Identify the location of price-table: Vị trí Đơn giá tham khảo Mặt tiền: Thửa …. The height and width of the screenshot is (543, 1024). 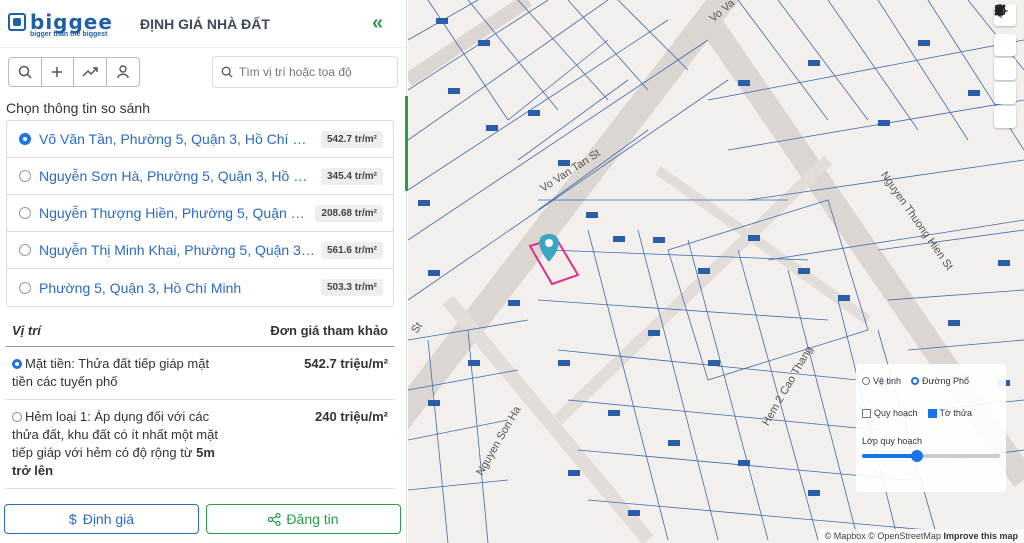
(200, 404).